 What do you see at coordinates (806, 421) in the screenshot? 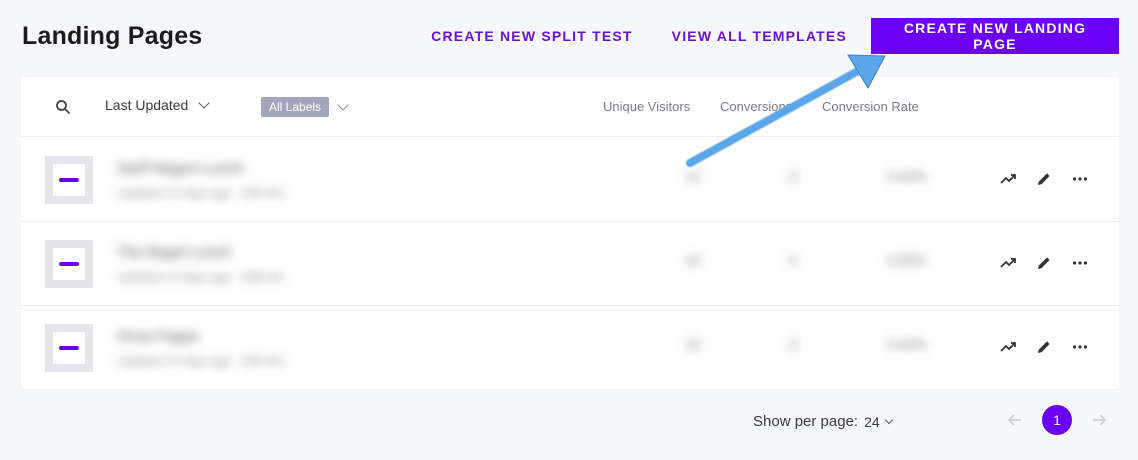
I see `per-page-label: Show per page:` at bounding box center [806, 421].